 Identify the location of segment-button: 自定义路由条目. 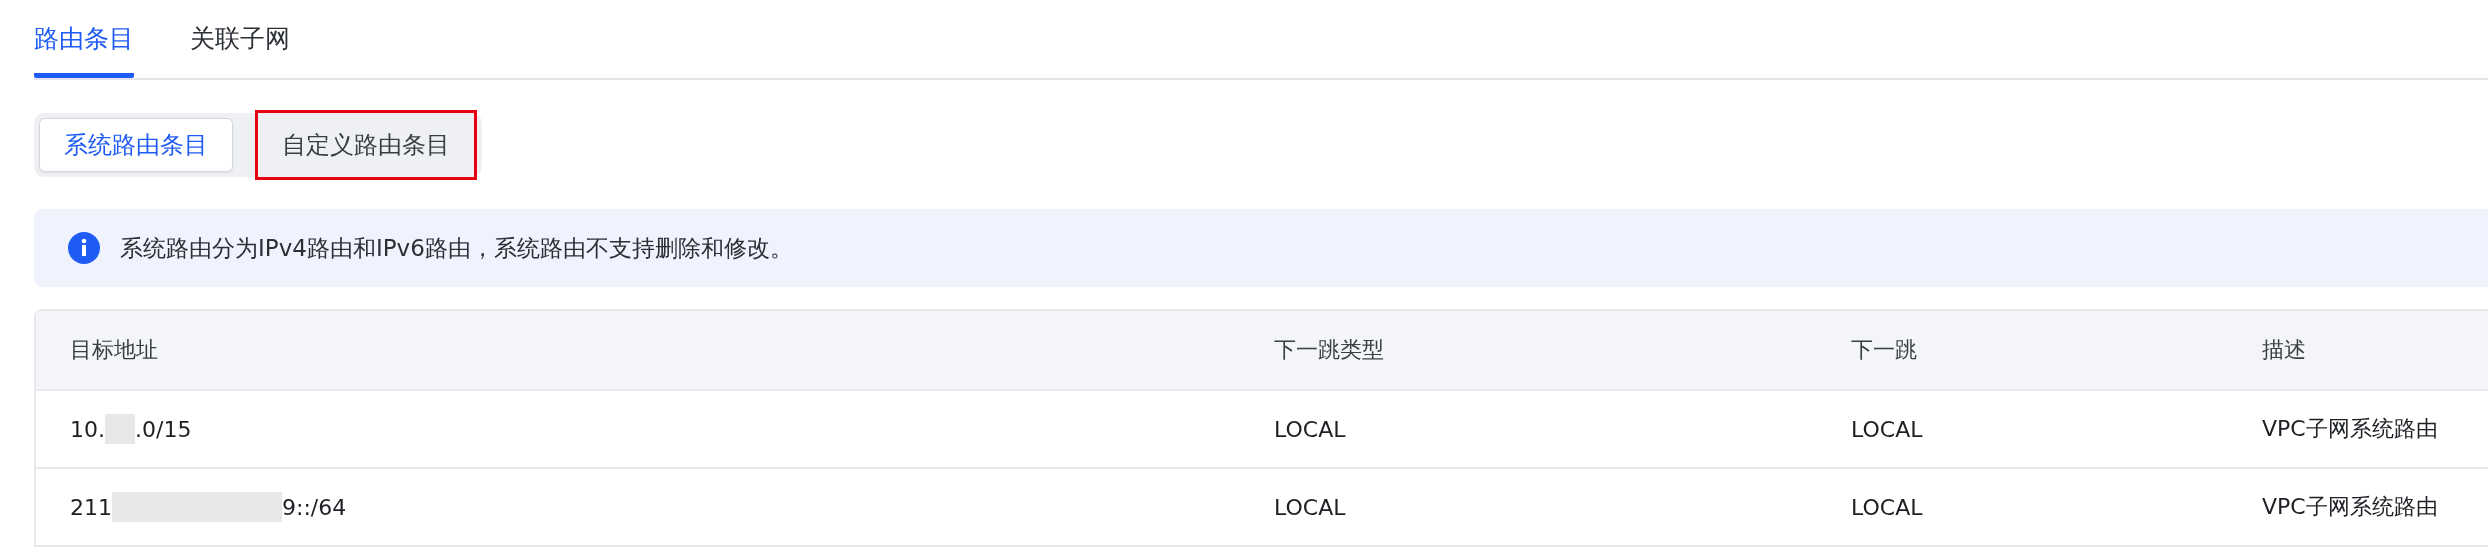
(366, 145).